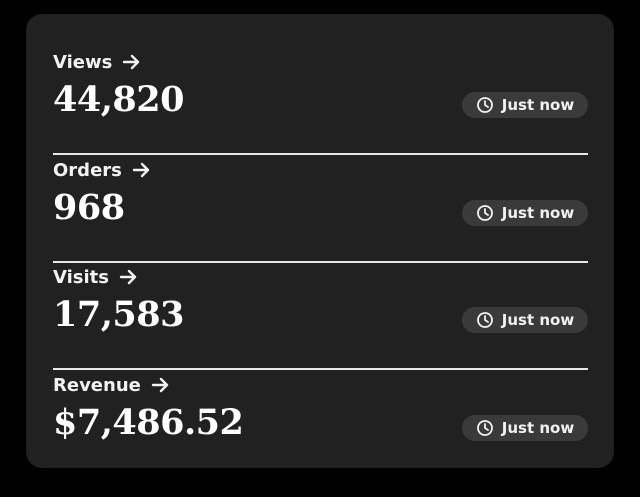 The image size is (640, 497). What do you see at coordinates (83, 62) in the screenshot?
I see `metric-label: Views` at bounding box center [83, 62].